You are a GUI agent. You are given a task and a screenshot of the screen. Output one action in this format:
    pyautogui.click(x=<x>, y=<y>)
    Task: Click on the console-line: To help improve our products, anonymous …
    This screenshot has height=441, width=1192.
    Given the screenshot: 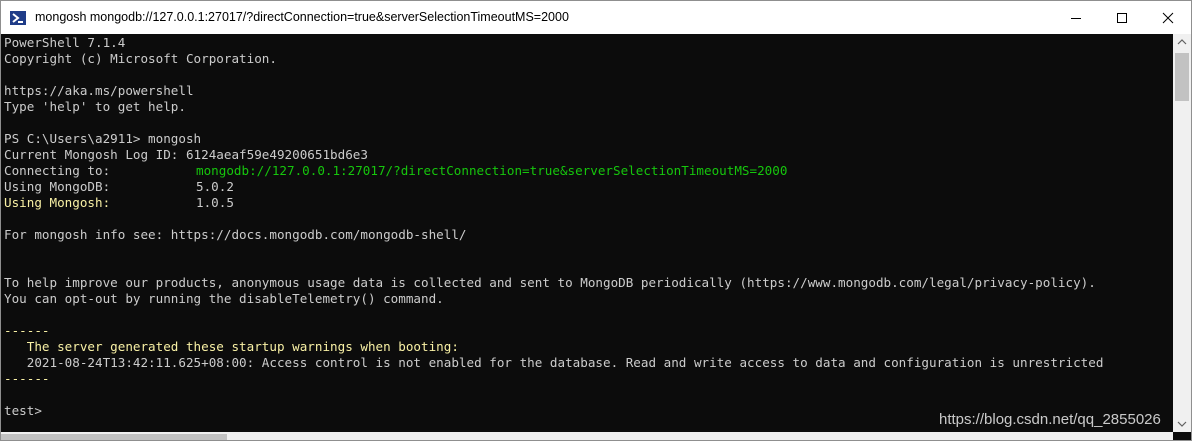 What is the action you would take?
    pyautogui.click(x=550, y=282)
    